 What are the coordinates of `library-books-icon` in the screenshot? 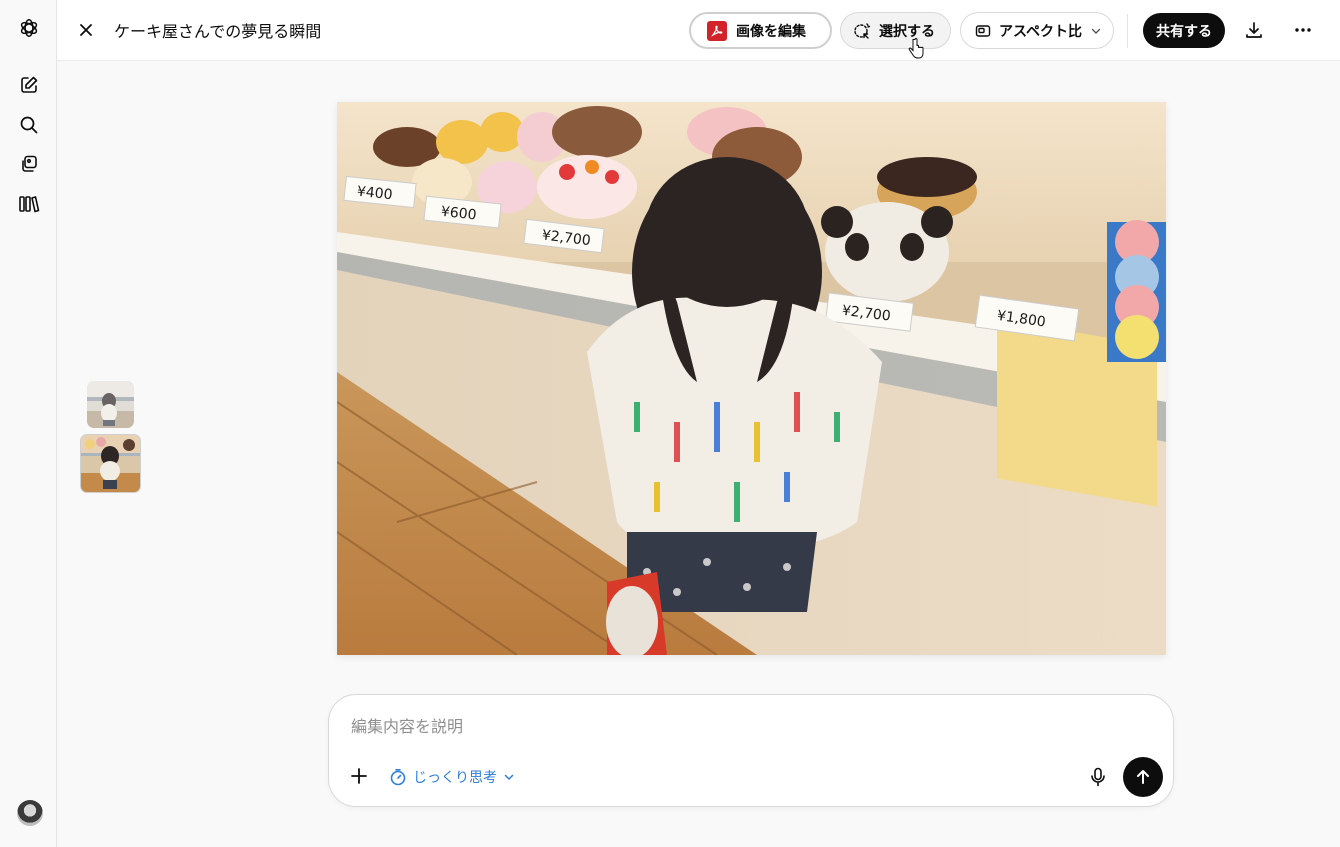 It's located at (29, 204).